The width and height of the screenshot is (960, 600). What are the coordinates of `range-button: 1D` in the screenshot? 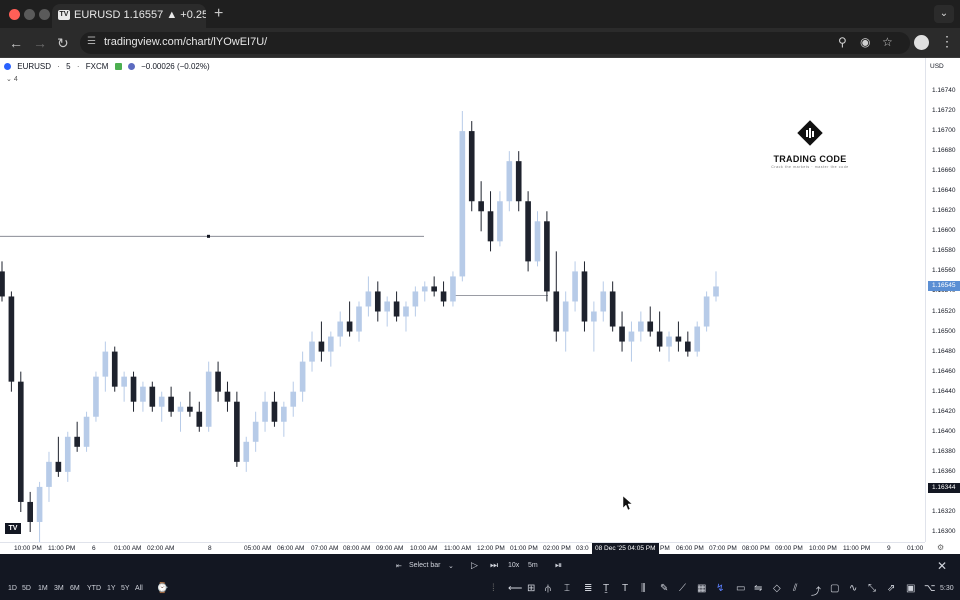 It's located at (12, 588).